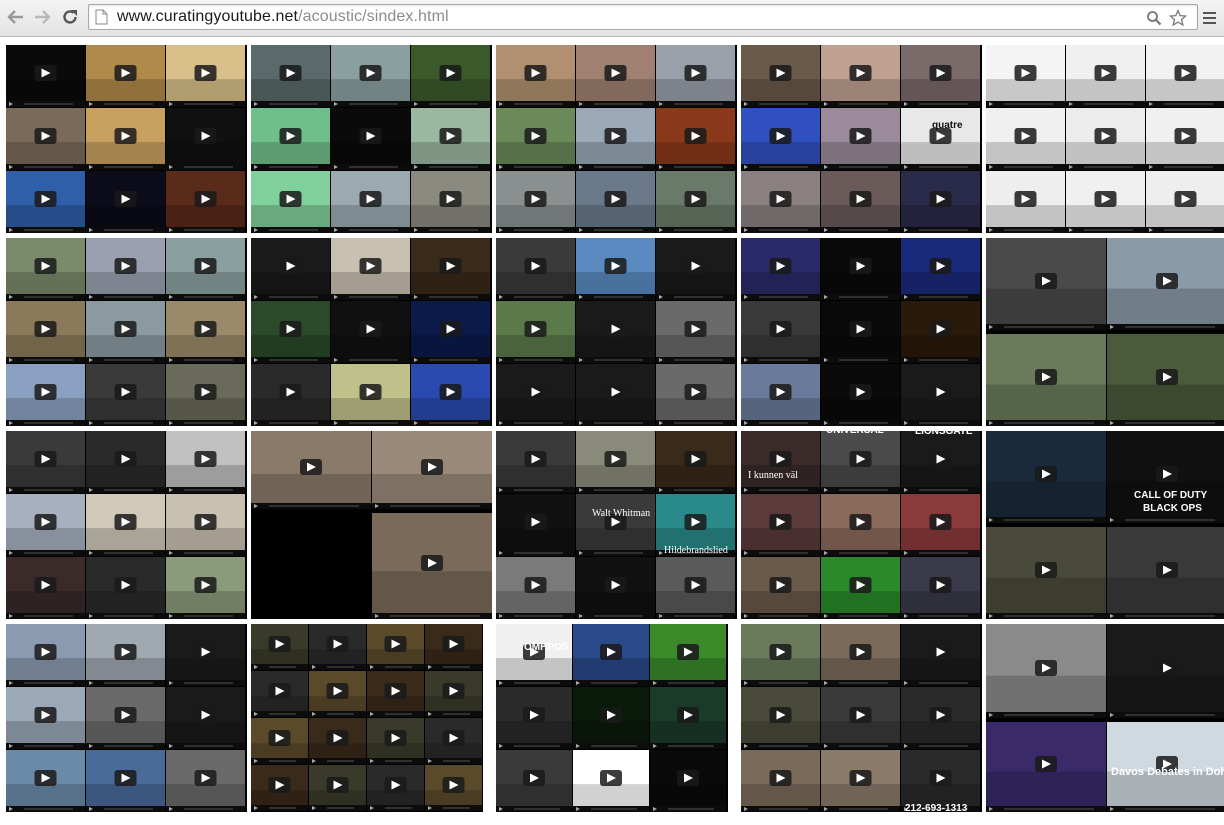  What do you see at coordinates (16, 17) in the screenshot?
I see `back-button` at bounding box center [16, 17].